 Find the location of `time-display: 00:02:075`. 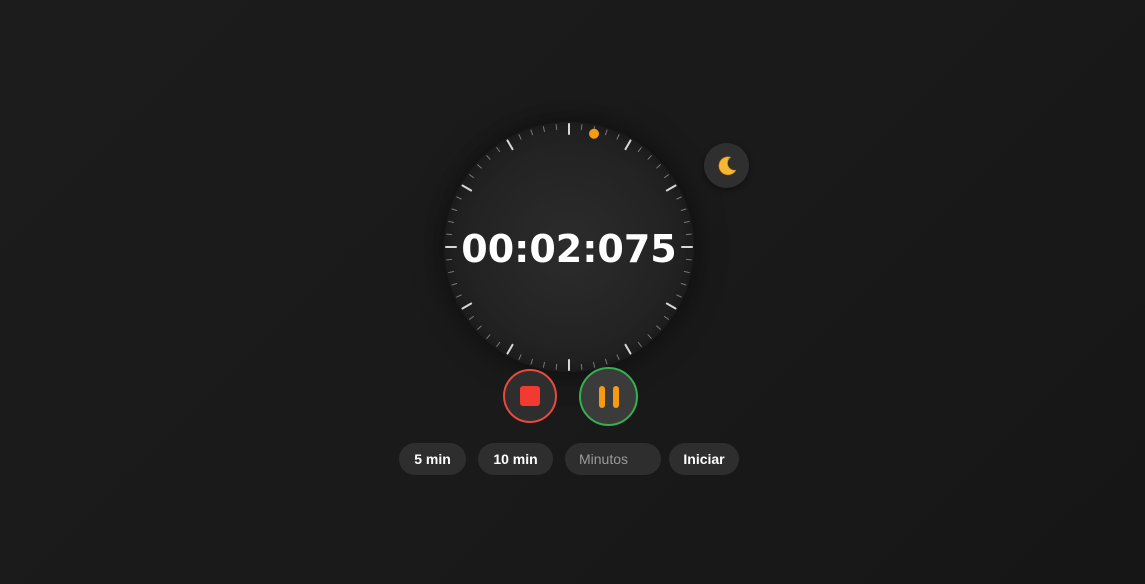

time-display: 00:02:075 is located at coordinates (569, 249).